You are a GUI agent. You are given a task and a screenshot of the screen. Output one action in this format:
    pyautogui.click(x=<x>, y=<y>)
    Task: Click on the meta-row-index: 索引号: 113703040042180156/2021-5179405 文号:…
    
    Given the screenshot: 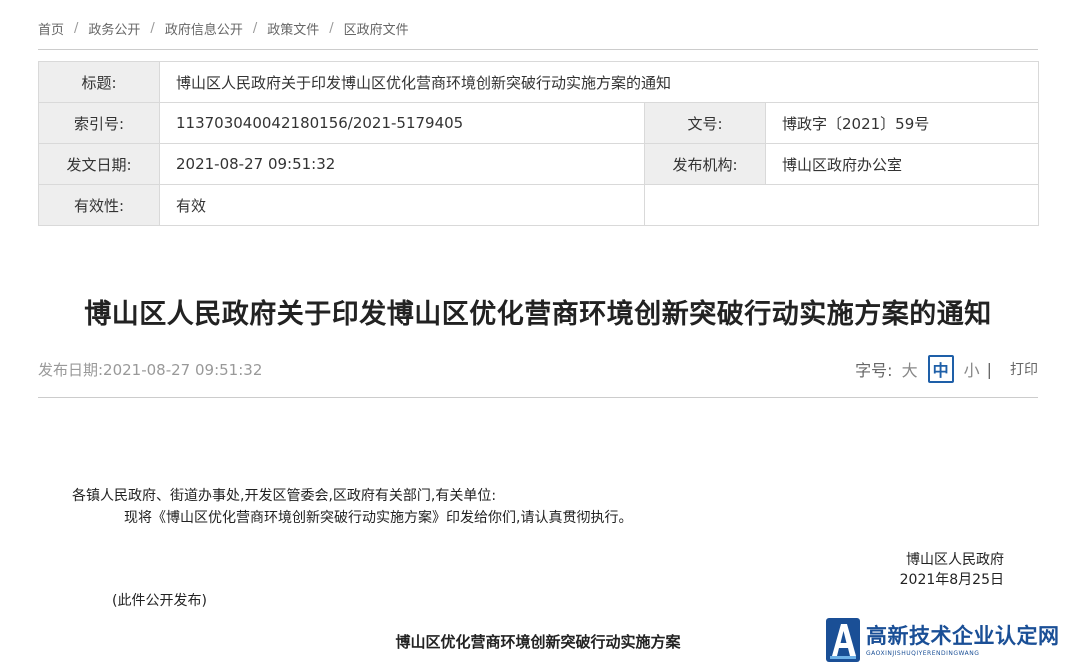 What is the action you would take?
    pyautogui.click(x=538, y=123)
    